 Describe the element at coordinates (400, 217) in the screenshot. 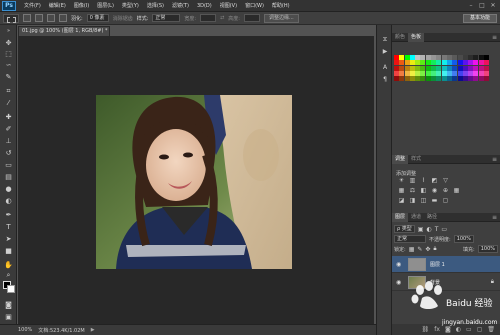

I see `tab-layers: 图层` at that location.